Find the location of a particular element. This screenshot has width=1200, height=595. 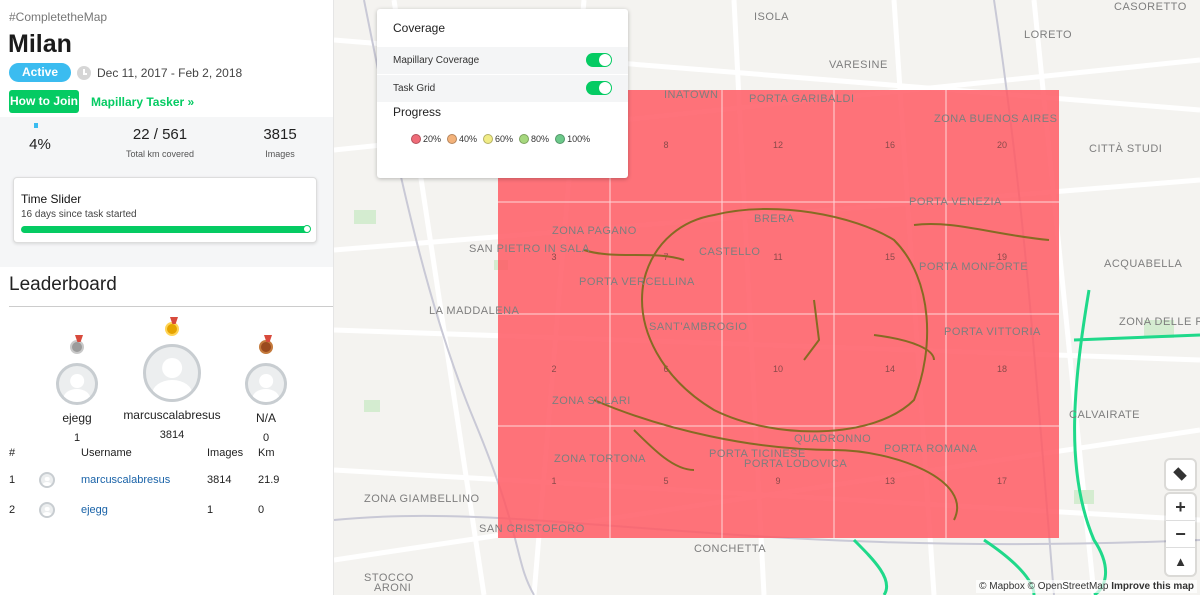

silver-medal-icon is located at coordinates (77, 347).